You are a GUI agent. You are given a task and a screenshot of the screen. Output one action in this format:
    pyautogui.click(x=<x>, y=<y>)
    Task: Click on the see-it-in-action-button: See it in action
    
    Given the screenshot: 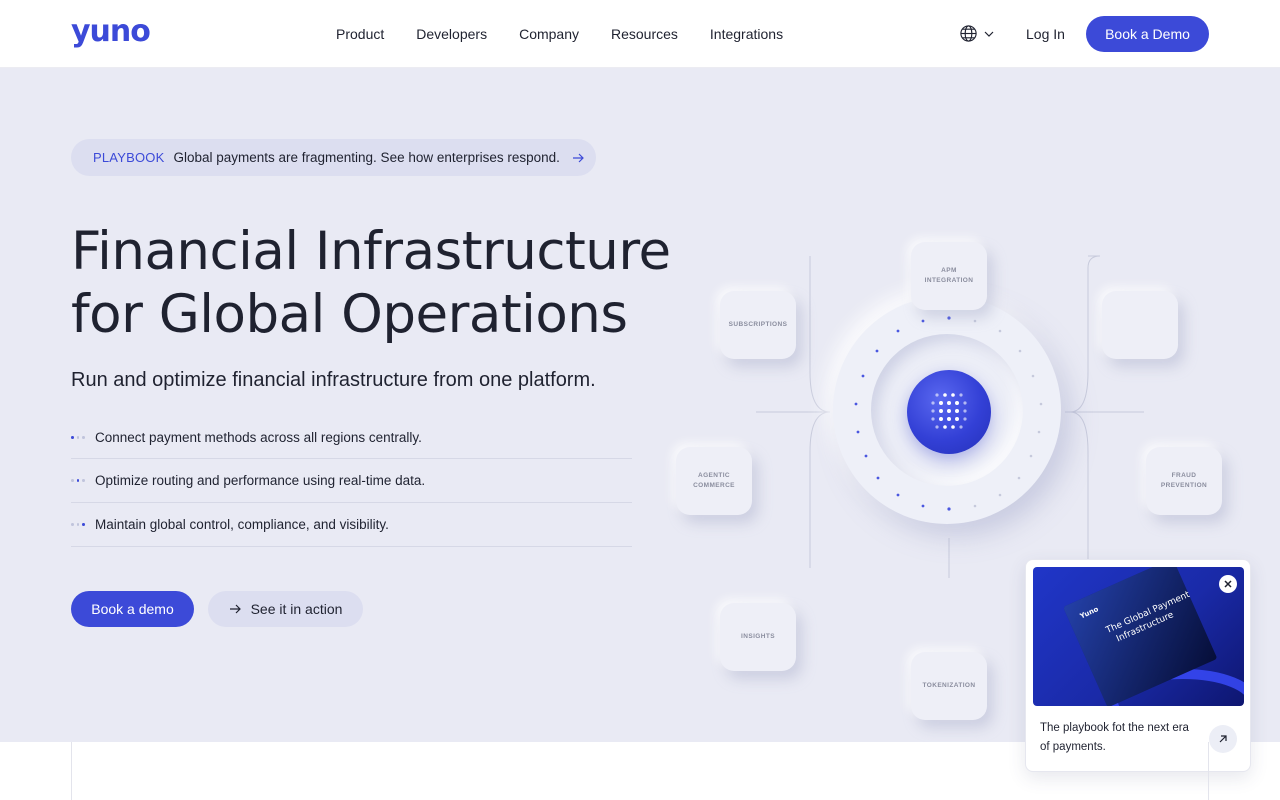 What is the action you would take?
    pyautogui.click(x=285, y=609)
    